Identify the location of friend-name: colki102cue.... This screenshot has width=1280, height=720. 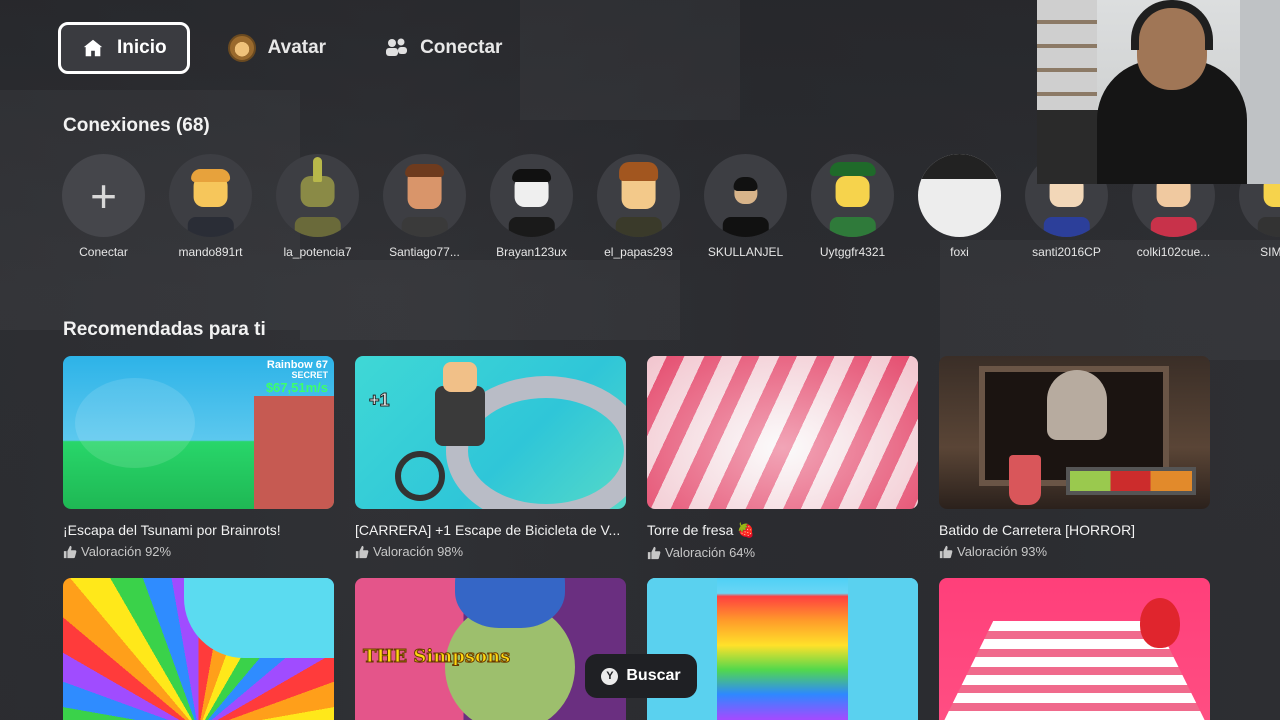
(1173, 252).